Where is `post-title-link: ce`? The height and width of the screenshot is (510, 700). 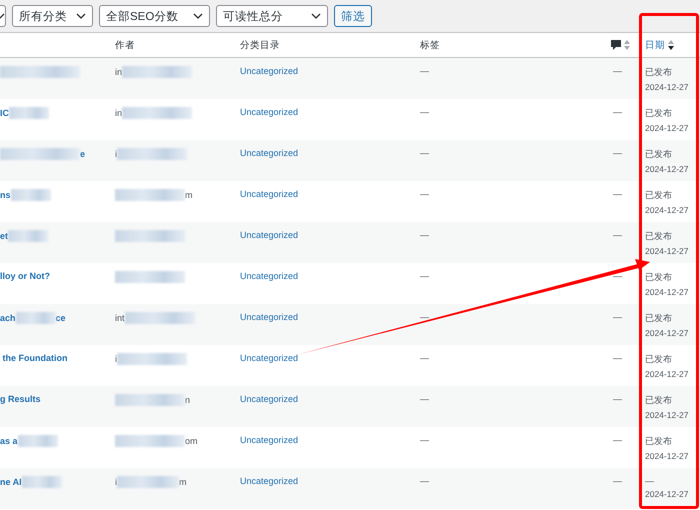
post-title-link: ce is located at coordinates (61, 318).